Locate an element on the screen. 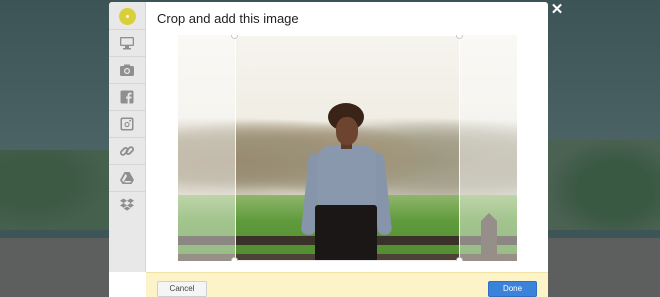  instagram-icon is located at coordinates (127, 124).